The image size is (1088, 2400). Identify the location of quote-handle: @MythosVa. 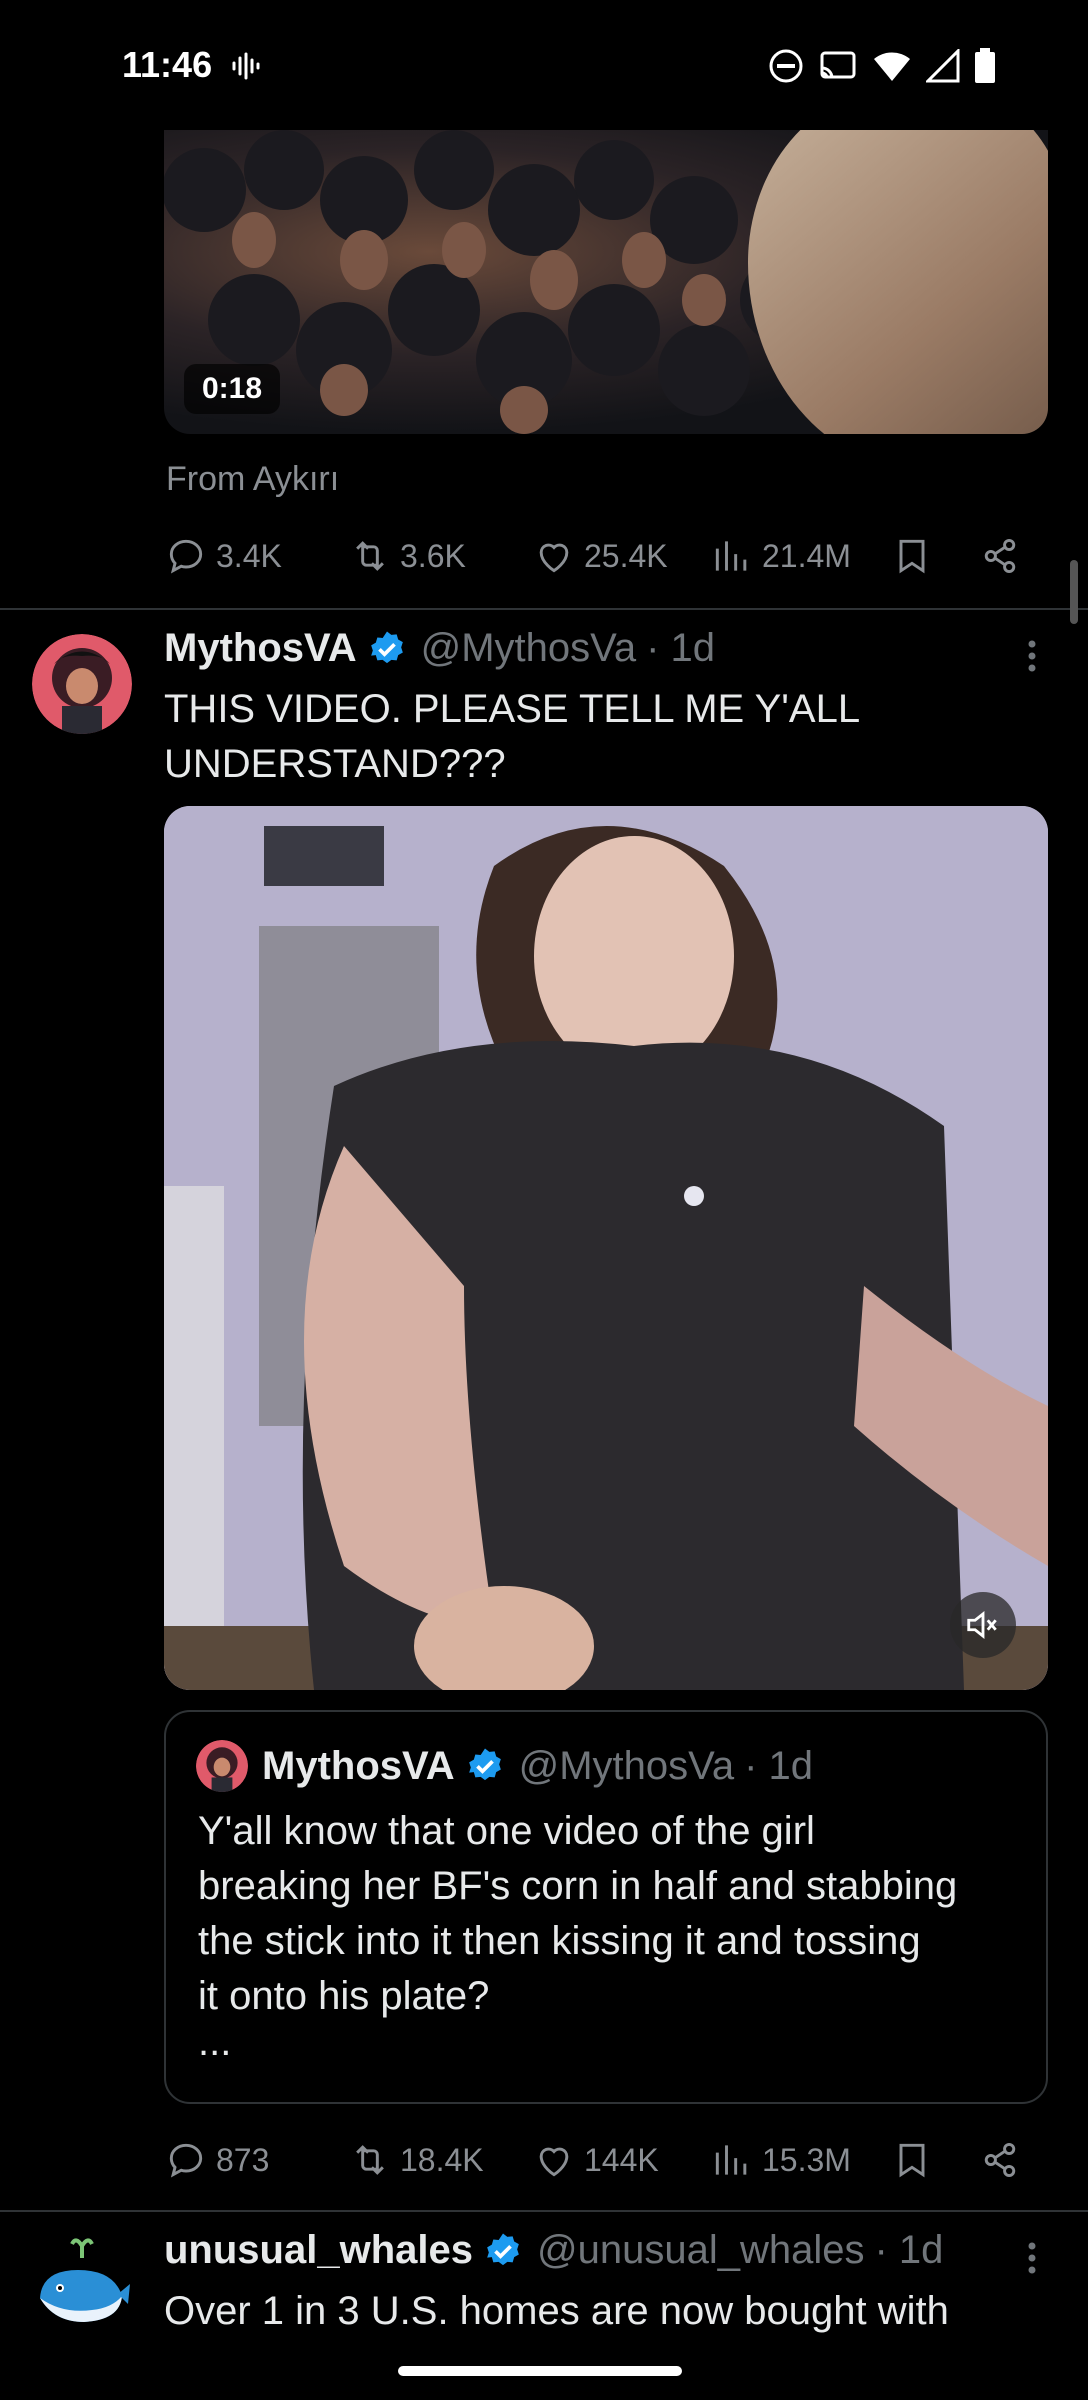
(626, 1765).